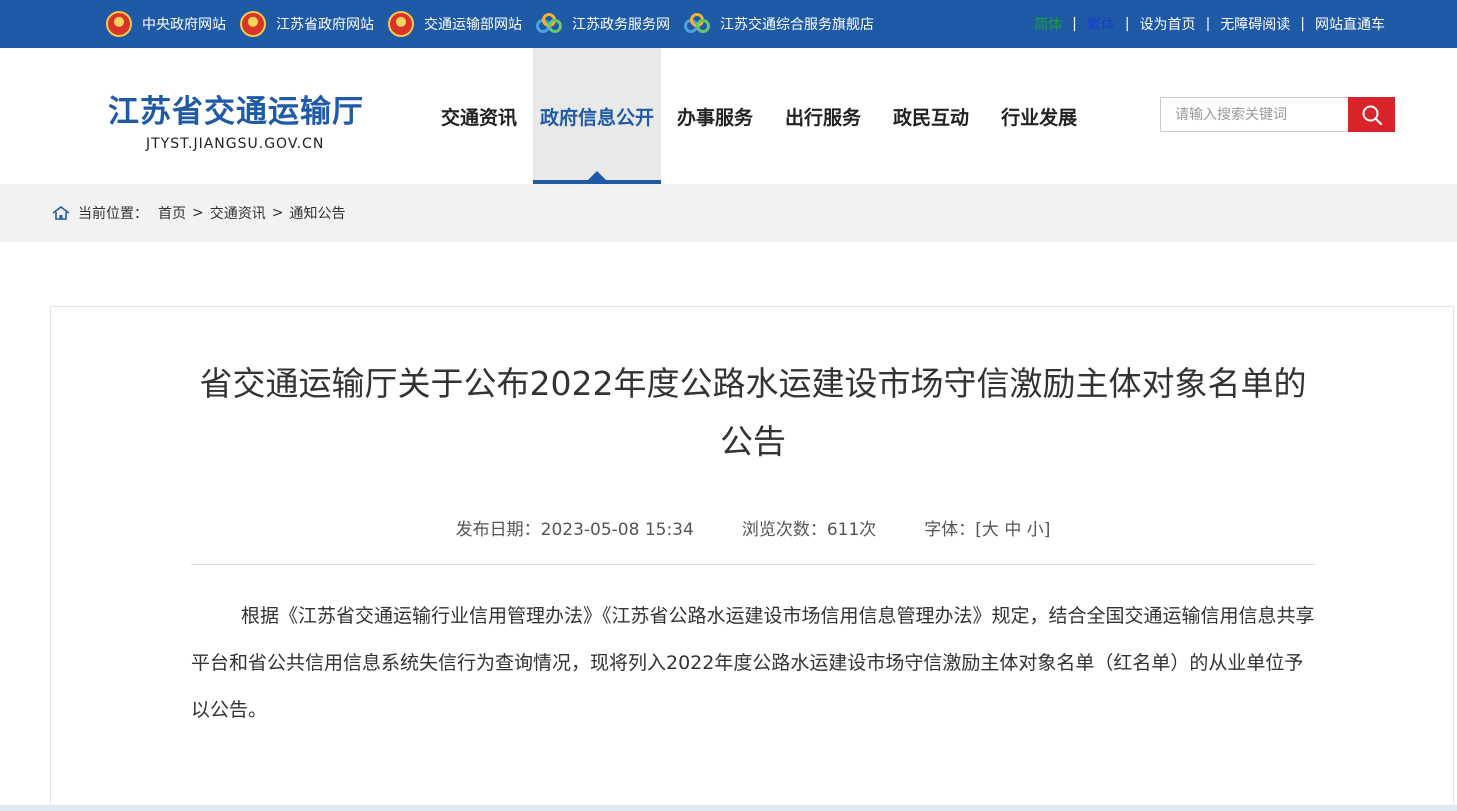 The width and height of the screenshot is (1457, 811). Describe the element at coordinates (1035, 530) in the screenshot. I see `font-size-small: 小` at that location.